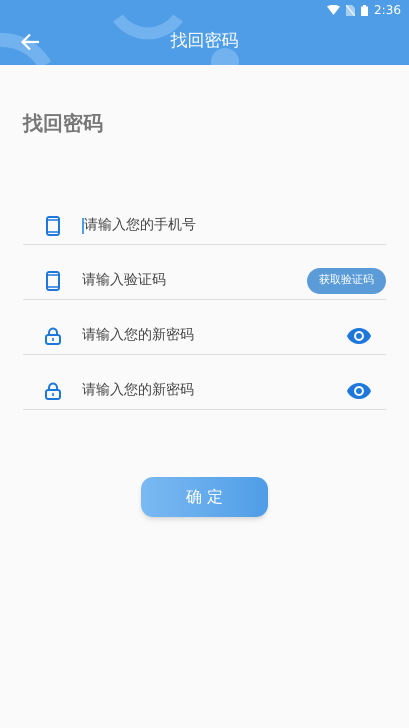 The width and height of the screenshot is (409, 728). What do you see at coordinates (364, 10) in the screenshot?
I see `battery-icon` at bounding box center [364, 10].